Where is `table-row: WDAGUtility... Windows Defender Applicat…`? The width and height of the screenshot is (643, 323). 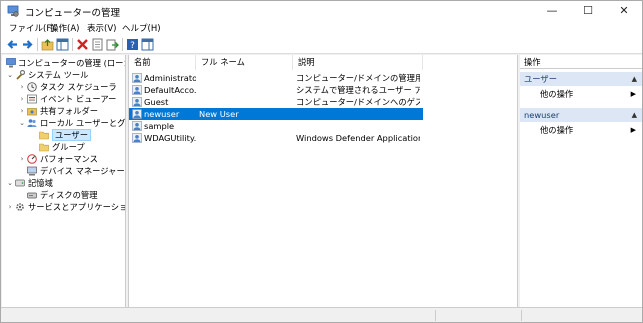
table-row: WDAGUtility... Windows Defender Applicat… is located at coordinates (276, 138).